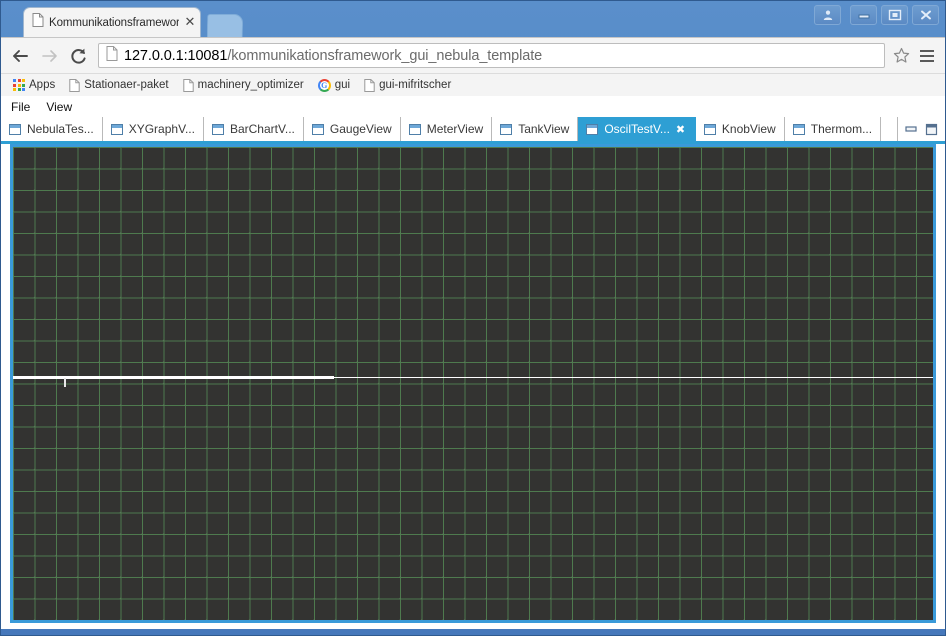  I want to click on app-tab-osciltestview: OscilTestV... ✖, so click(637, 129).